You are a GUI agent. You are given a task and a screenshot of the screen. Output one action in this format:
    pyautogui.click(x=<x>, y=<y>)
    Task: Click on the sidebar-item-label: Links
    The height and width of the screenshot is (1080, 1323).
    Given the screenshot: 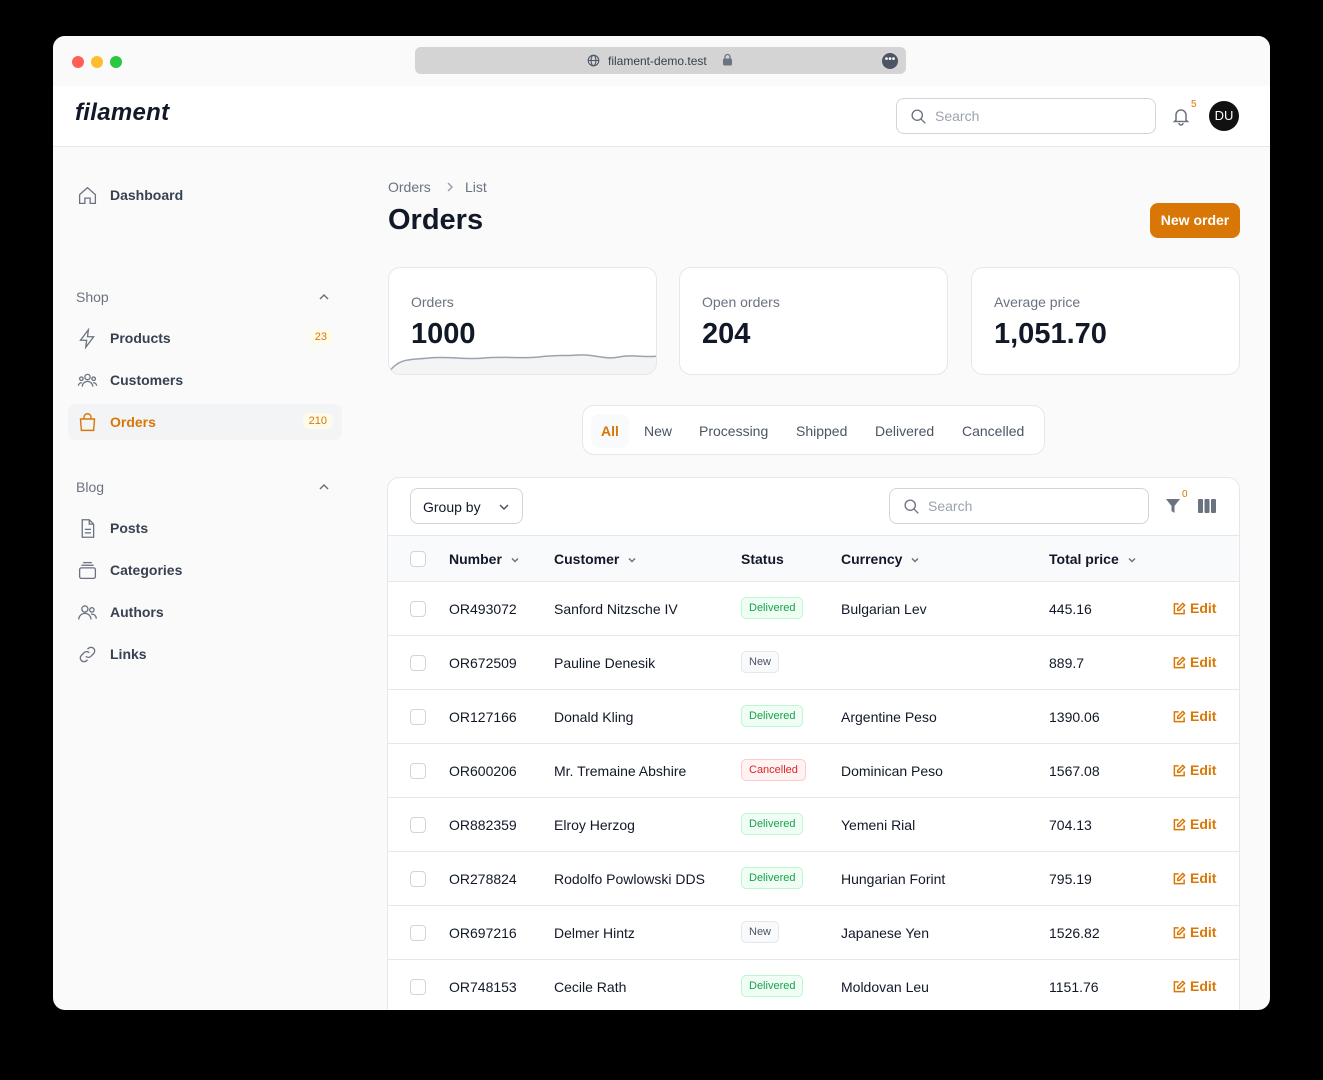 What is the action you would take?
    pyautogui.click(x=128, y=654)
    